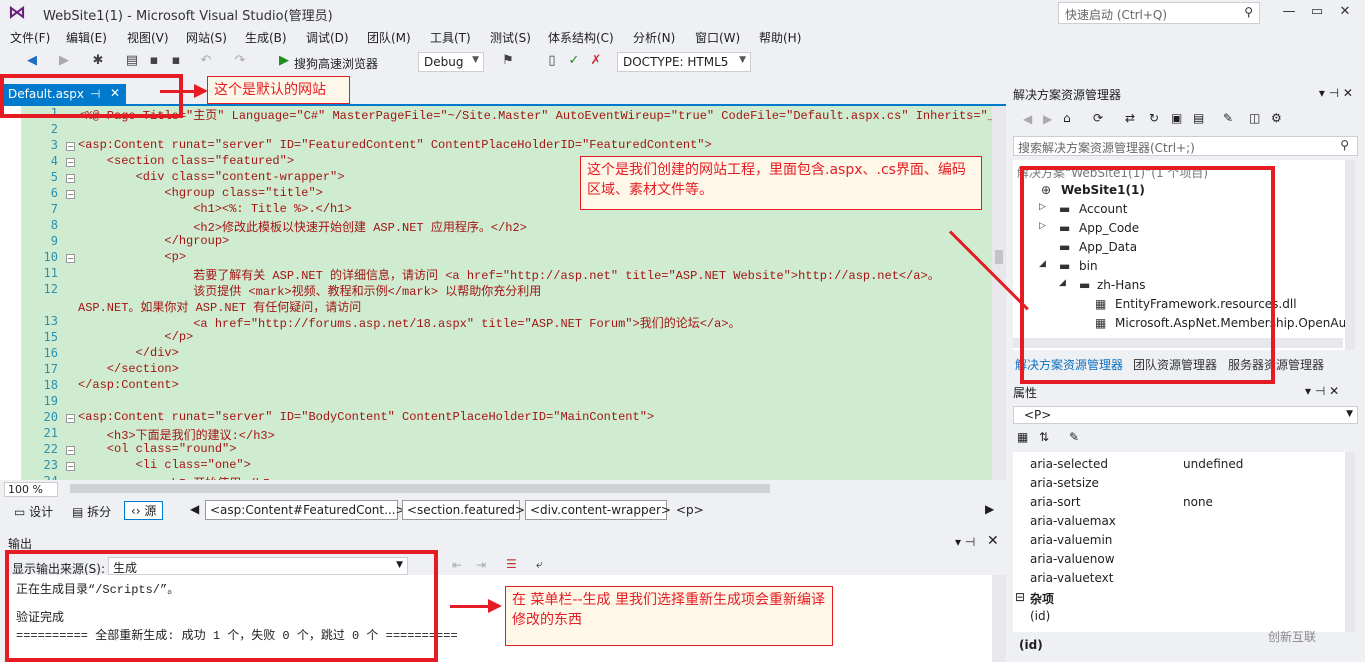  What do you see at coordinates (780, 37) in the screenshot?
I see `menu-help: 帮助(H)` at bounding box center [780, 37].